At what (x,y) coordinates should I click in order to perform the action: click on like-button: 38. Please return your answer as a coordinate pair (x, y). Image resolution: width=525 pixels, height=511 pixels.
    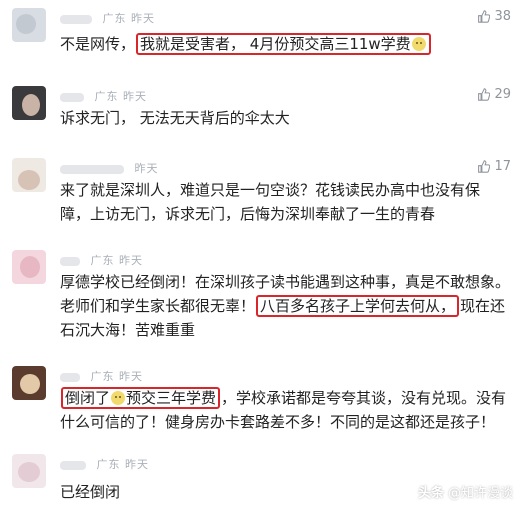
    Looking at the image, I should click on (494, 16).